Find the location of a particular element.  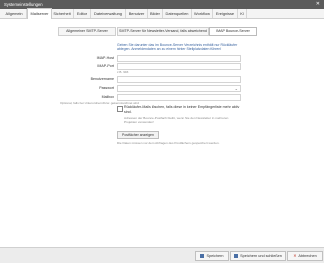

tab-ki: Kl is located at coordinates (242, 13).